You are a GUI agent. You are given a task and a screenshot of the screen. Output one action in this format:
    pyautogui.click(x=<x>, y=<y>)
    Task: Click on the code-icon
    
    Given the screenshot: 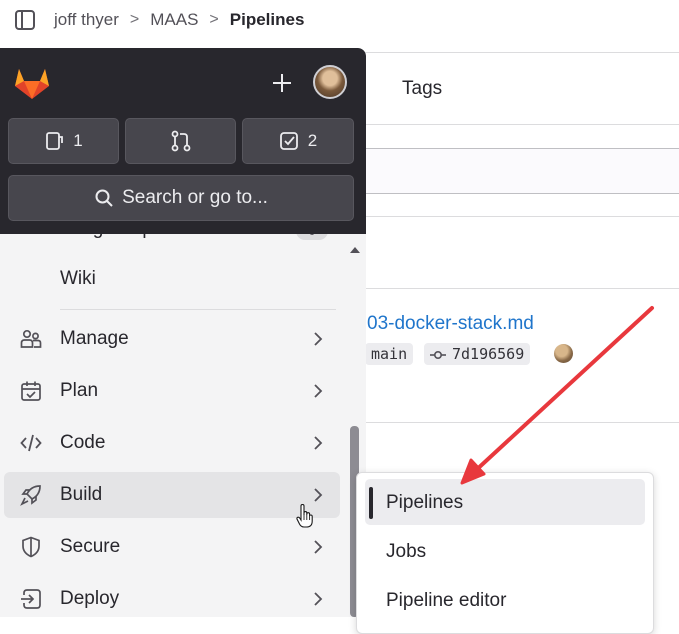 What is the action you would take?
    pyautogui.click(x=31, y=443)
    